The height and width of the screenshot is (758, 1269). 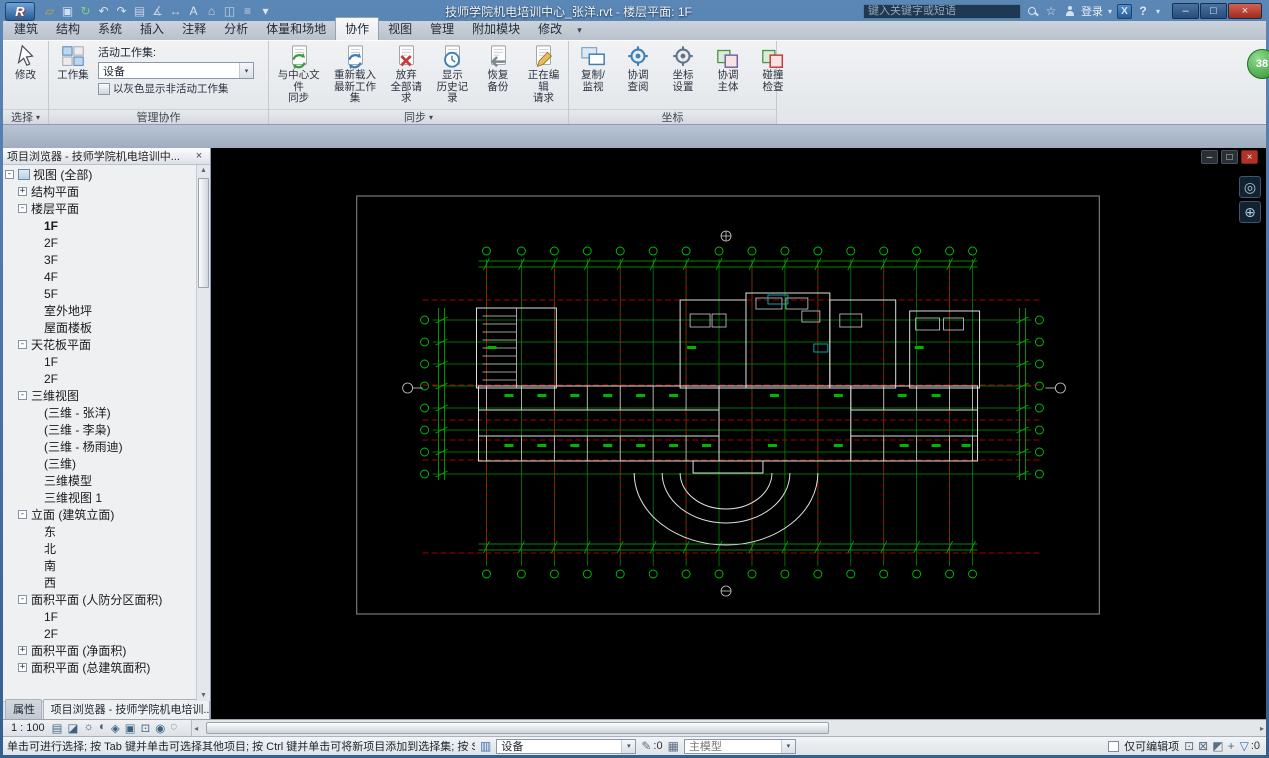 I want to click on minimize-button: –, so click(x=1185, y=11).